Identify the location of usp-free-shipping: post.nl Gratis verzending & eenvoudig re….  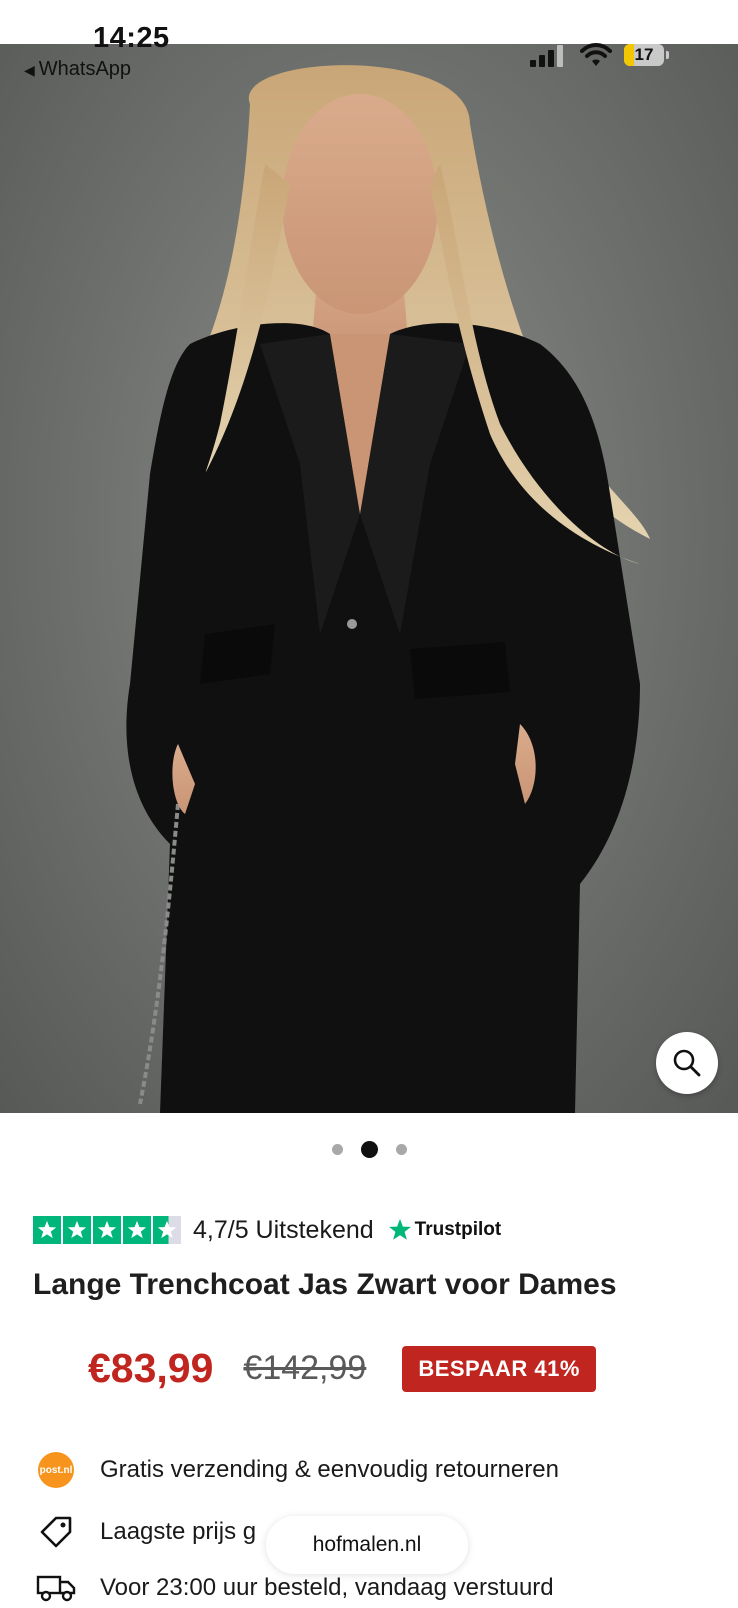
(297, 1470).